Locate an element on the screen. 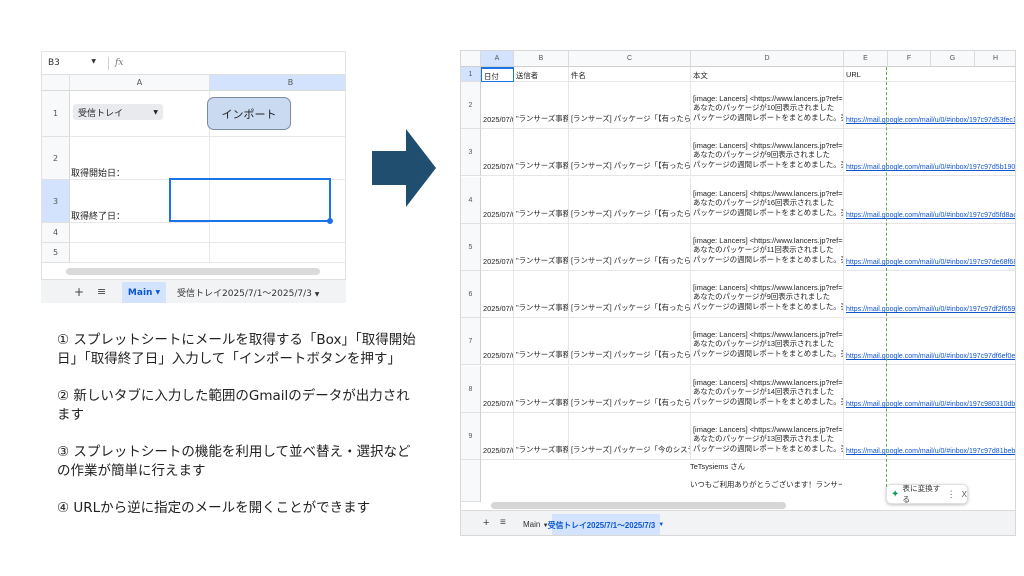  close-icon: X is located at coordinates (964, 494).